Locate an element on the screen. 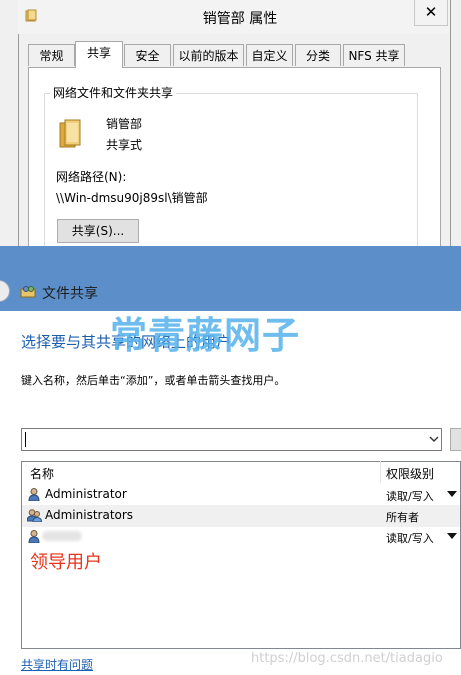 The height and width of the screenshot is (675, 461). sharing-help-link: 共享时有问题 is located at coordinates (57, 664).